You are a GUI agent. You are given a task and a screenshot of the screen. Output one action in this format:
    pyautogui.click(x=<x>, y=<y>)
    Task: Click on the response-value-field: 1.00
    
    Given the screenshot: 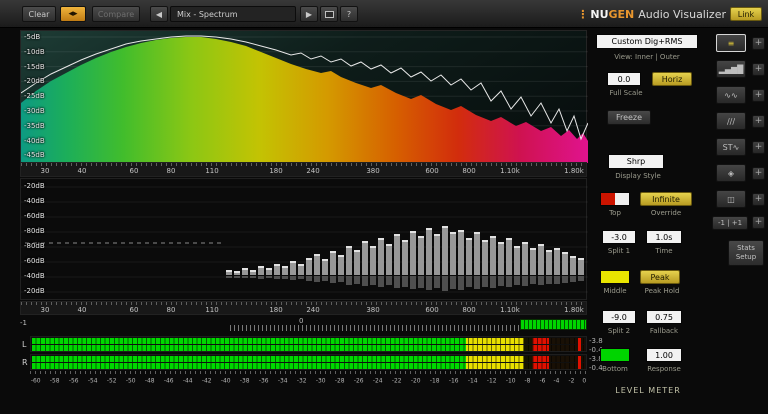 What is the action you would take?
    pyautogui.click(x=664, y=355)
    